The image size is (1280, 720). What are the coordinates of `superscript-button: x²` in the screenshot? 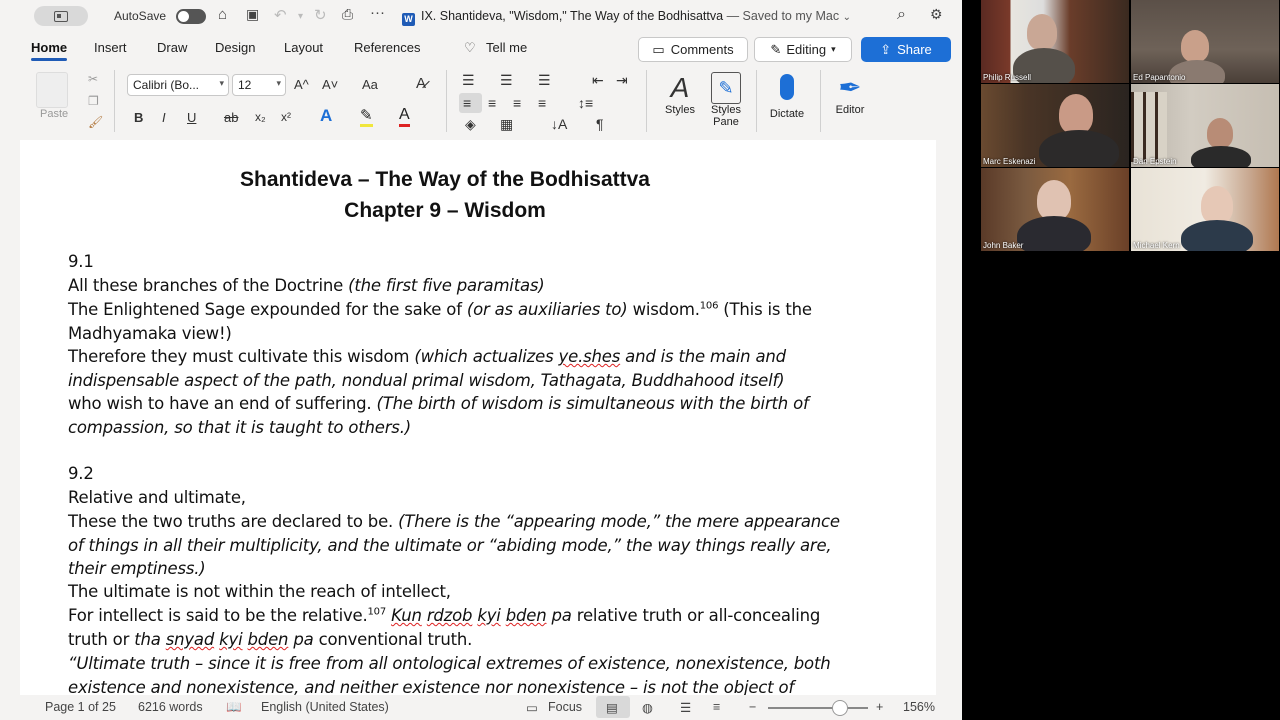 It's located at (286, 117).